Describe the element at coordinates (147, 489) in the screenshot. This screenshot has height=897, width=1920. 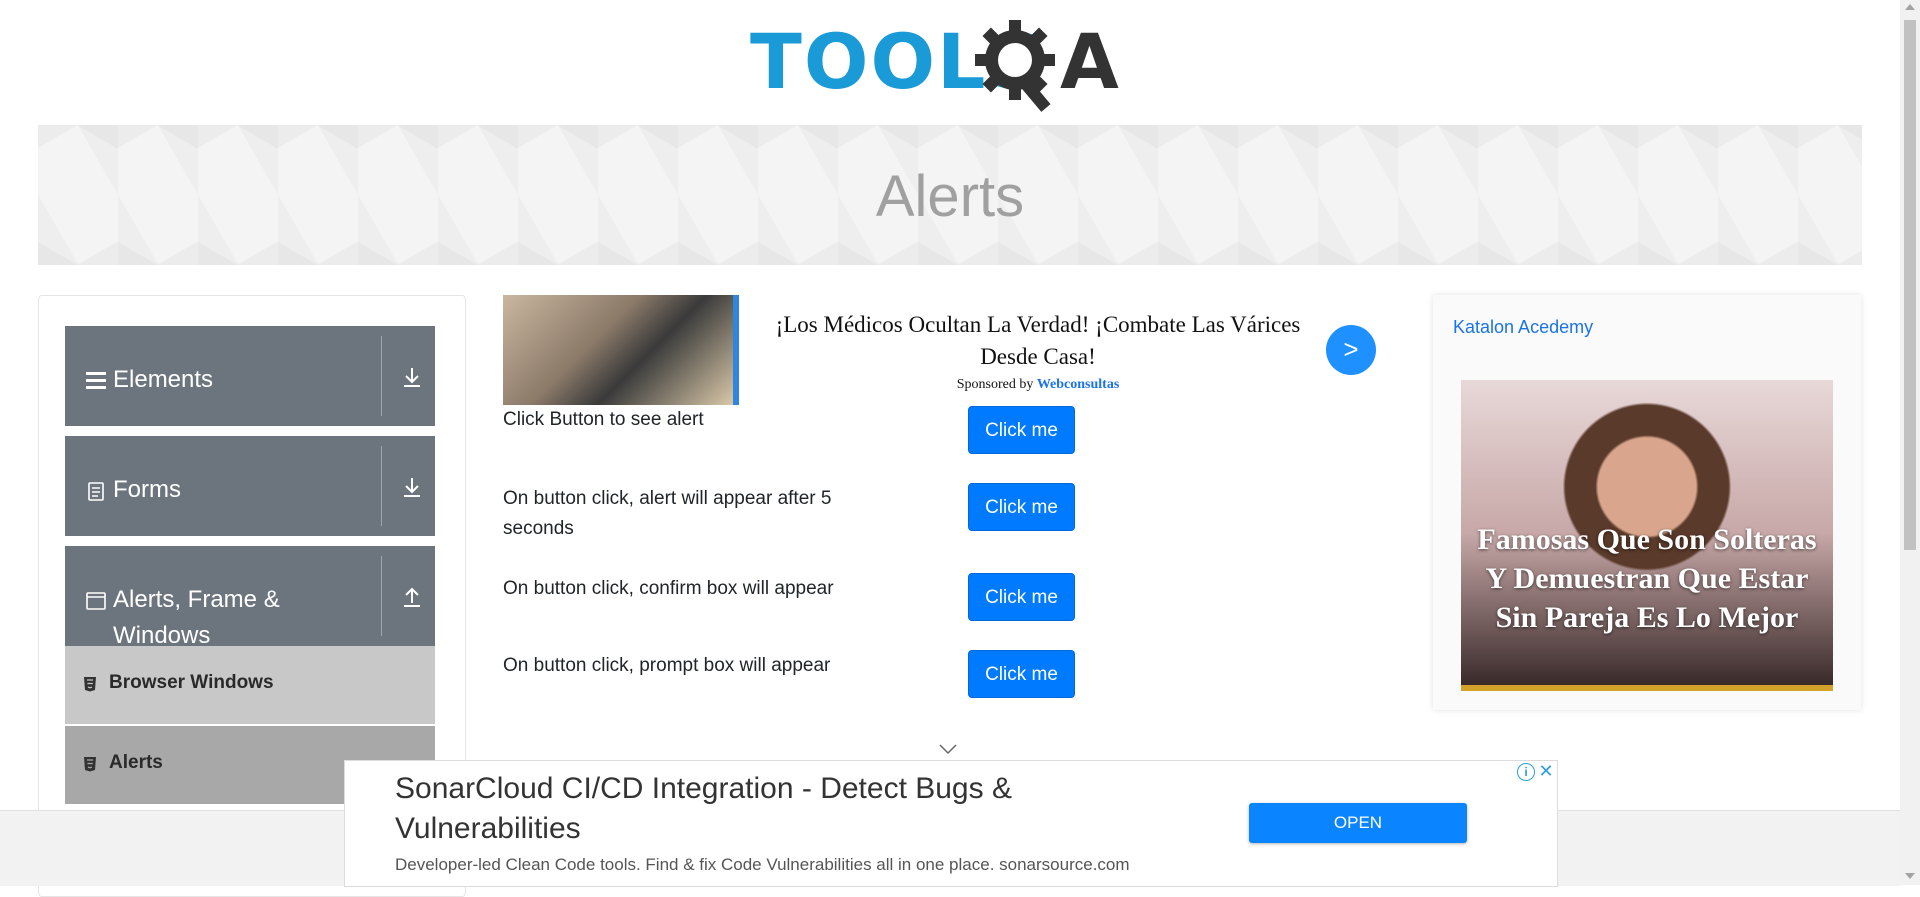
I see `nav-group-label: Forms` at that location.